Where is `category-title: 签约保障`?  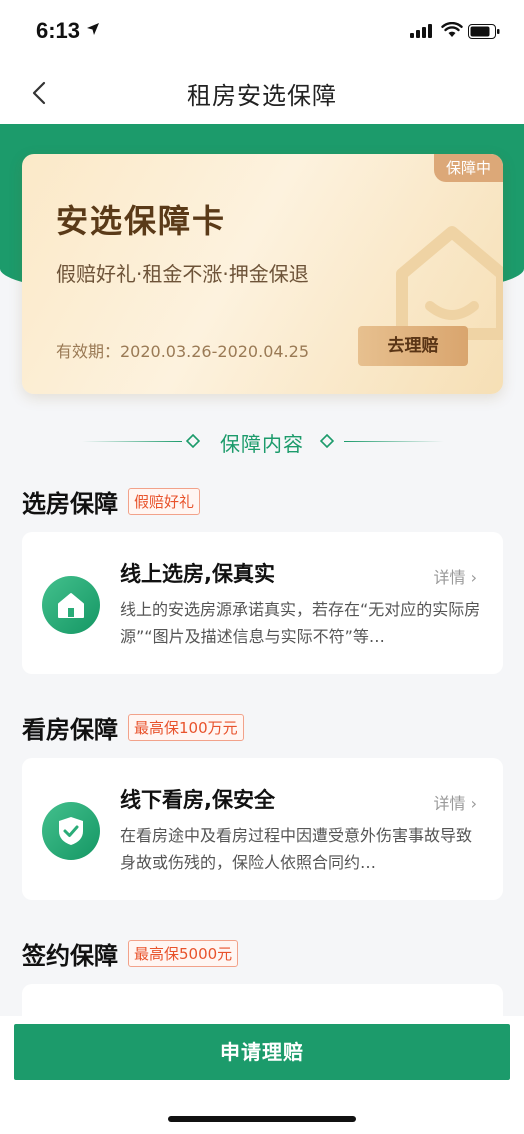
category-title: 签约保障 is located at coordinates (70, 955).